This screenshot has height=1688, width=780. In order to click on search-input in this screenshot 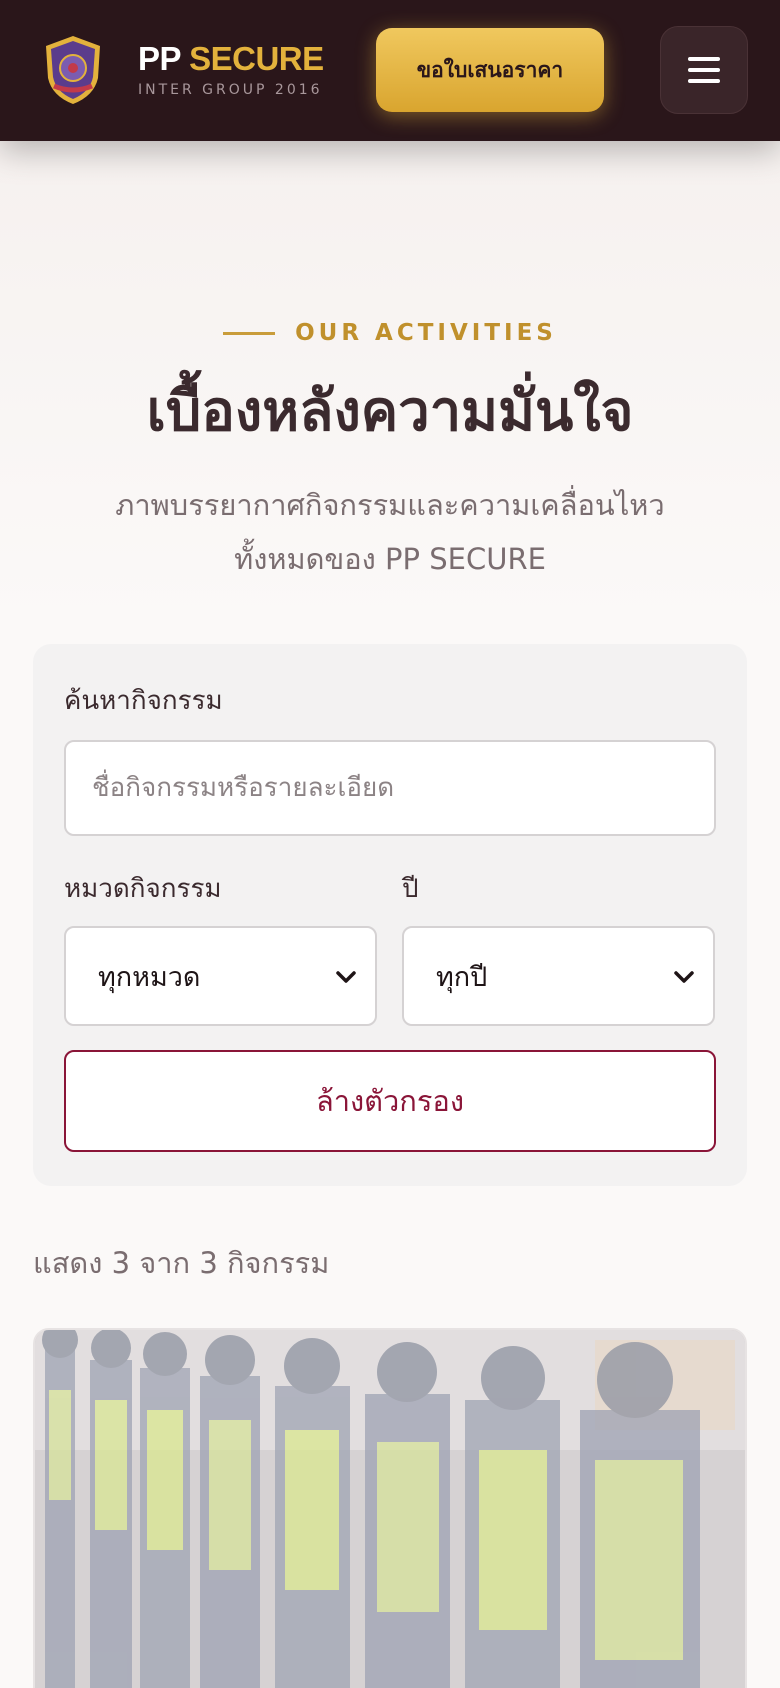, I will do `click(390, 788)`.